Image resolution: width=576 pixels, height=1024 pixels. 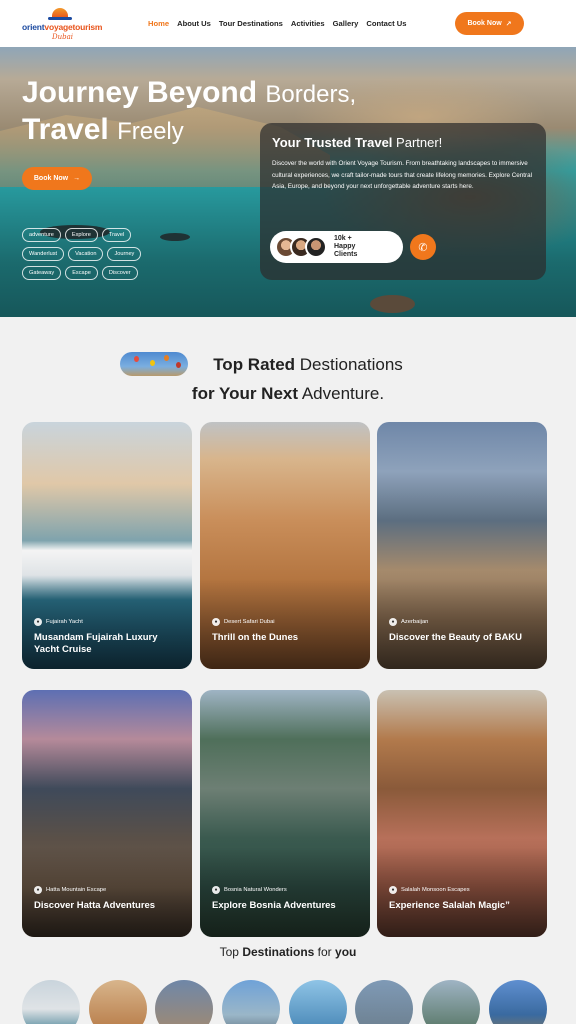 I want to click on tag-travel: Travel, so click(x=116, y=235).